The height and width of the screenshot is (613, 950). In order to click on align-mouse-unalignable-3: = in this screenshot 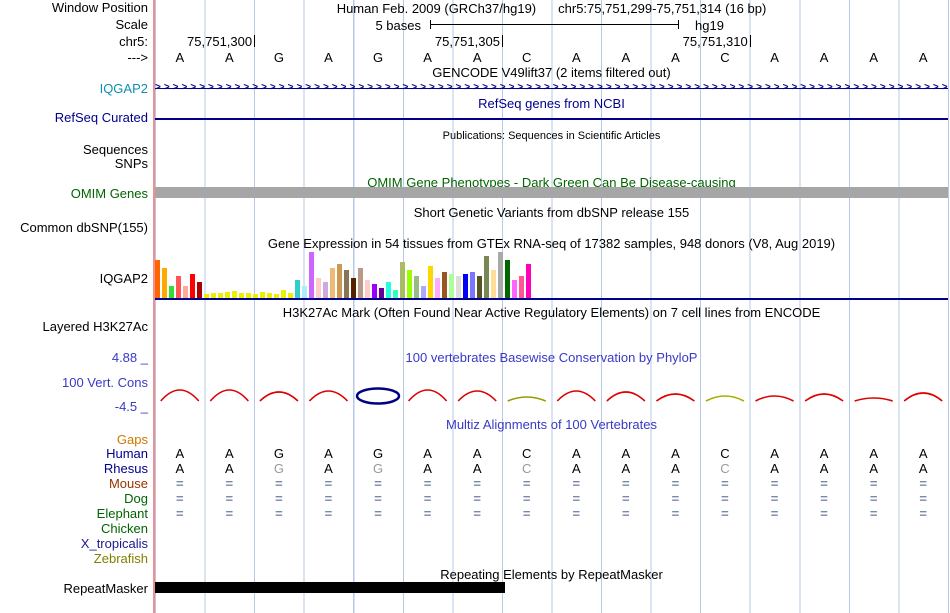, I will do `click(279, 483)`.